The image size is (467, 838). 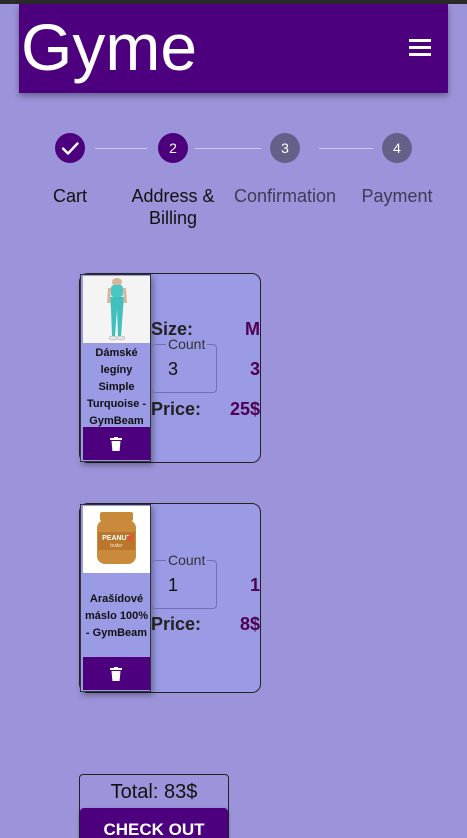 What do you see at coordinates (184, 580) in the screenshot?
I see `count-input: Count 1` at bounding box center [184, 580].